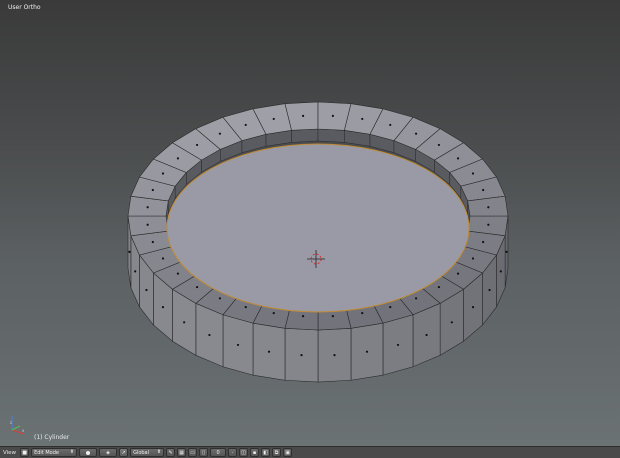 Image resolution: width=620 pixels, height=458 pixels. What do you see at coordinates (193, 452) in the screenshot?
I see `layer-icon: ▭` at bounding box center [193, 452].